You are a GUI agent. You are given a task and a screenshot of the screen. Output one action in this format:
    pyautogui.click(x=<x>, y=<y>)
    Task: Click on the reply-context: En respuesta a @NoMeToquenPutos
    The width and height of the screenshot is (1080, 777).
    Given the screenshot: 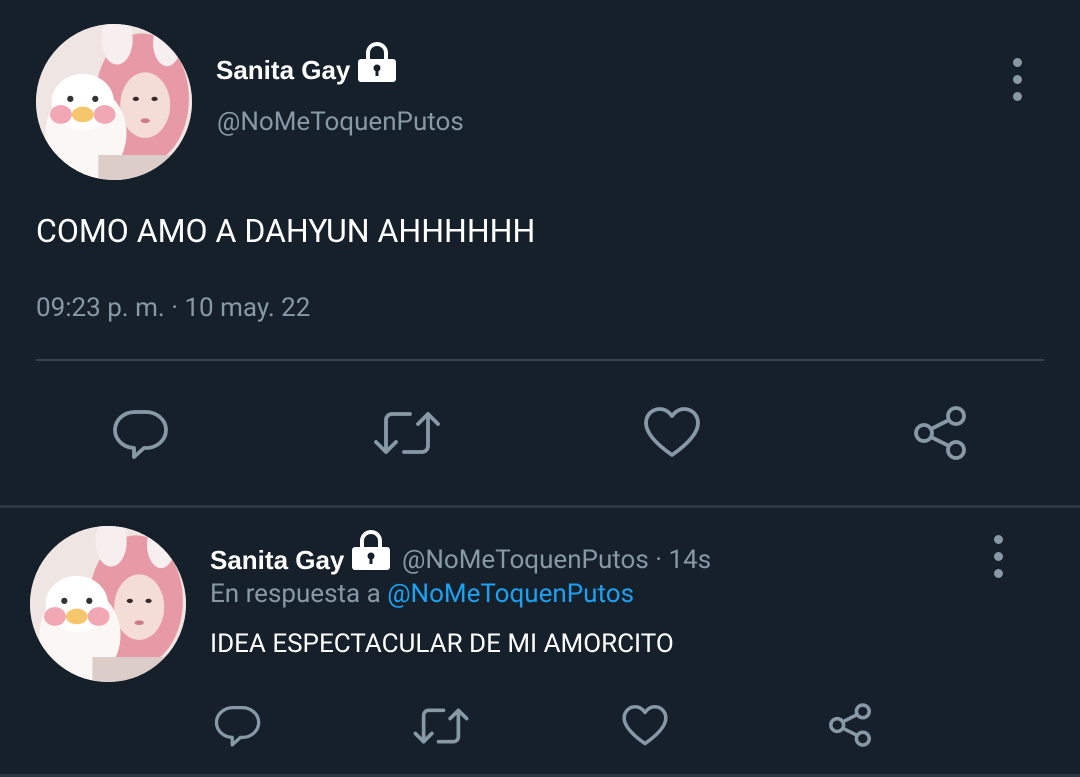 What is the action you would take?
    pyautogui.click(x=422, y=594)
    